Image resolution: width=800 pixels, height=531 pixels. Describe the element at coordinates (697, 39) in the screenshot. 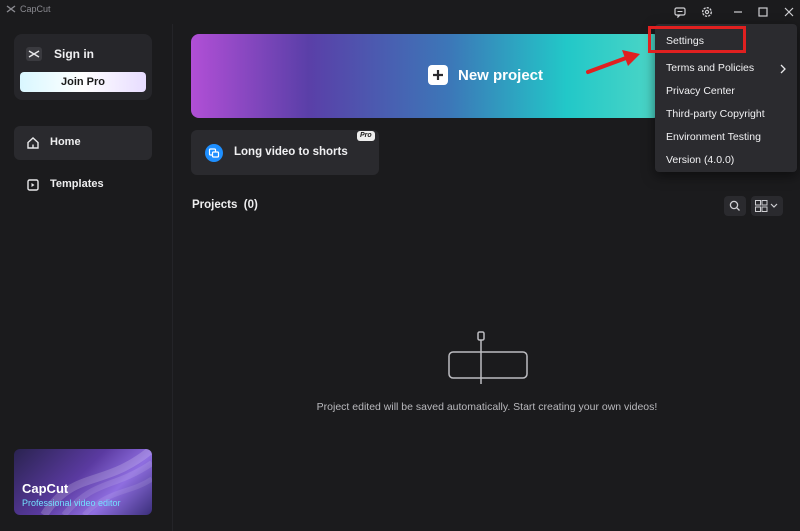

I see `settings-highlight-box` at that location.